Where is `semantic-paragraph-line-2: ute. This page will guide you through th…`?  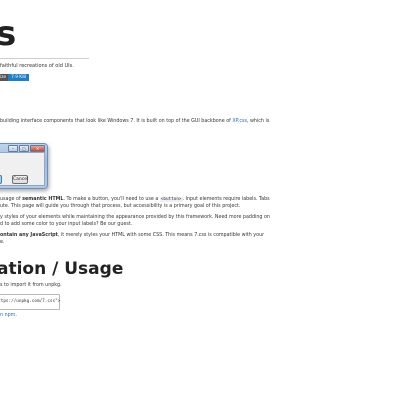 semantic-paragraph-line-2: ute. This page will guide you through th… is located at coordinates (120, 206).